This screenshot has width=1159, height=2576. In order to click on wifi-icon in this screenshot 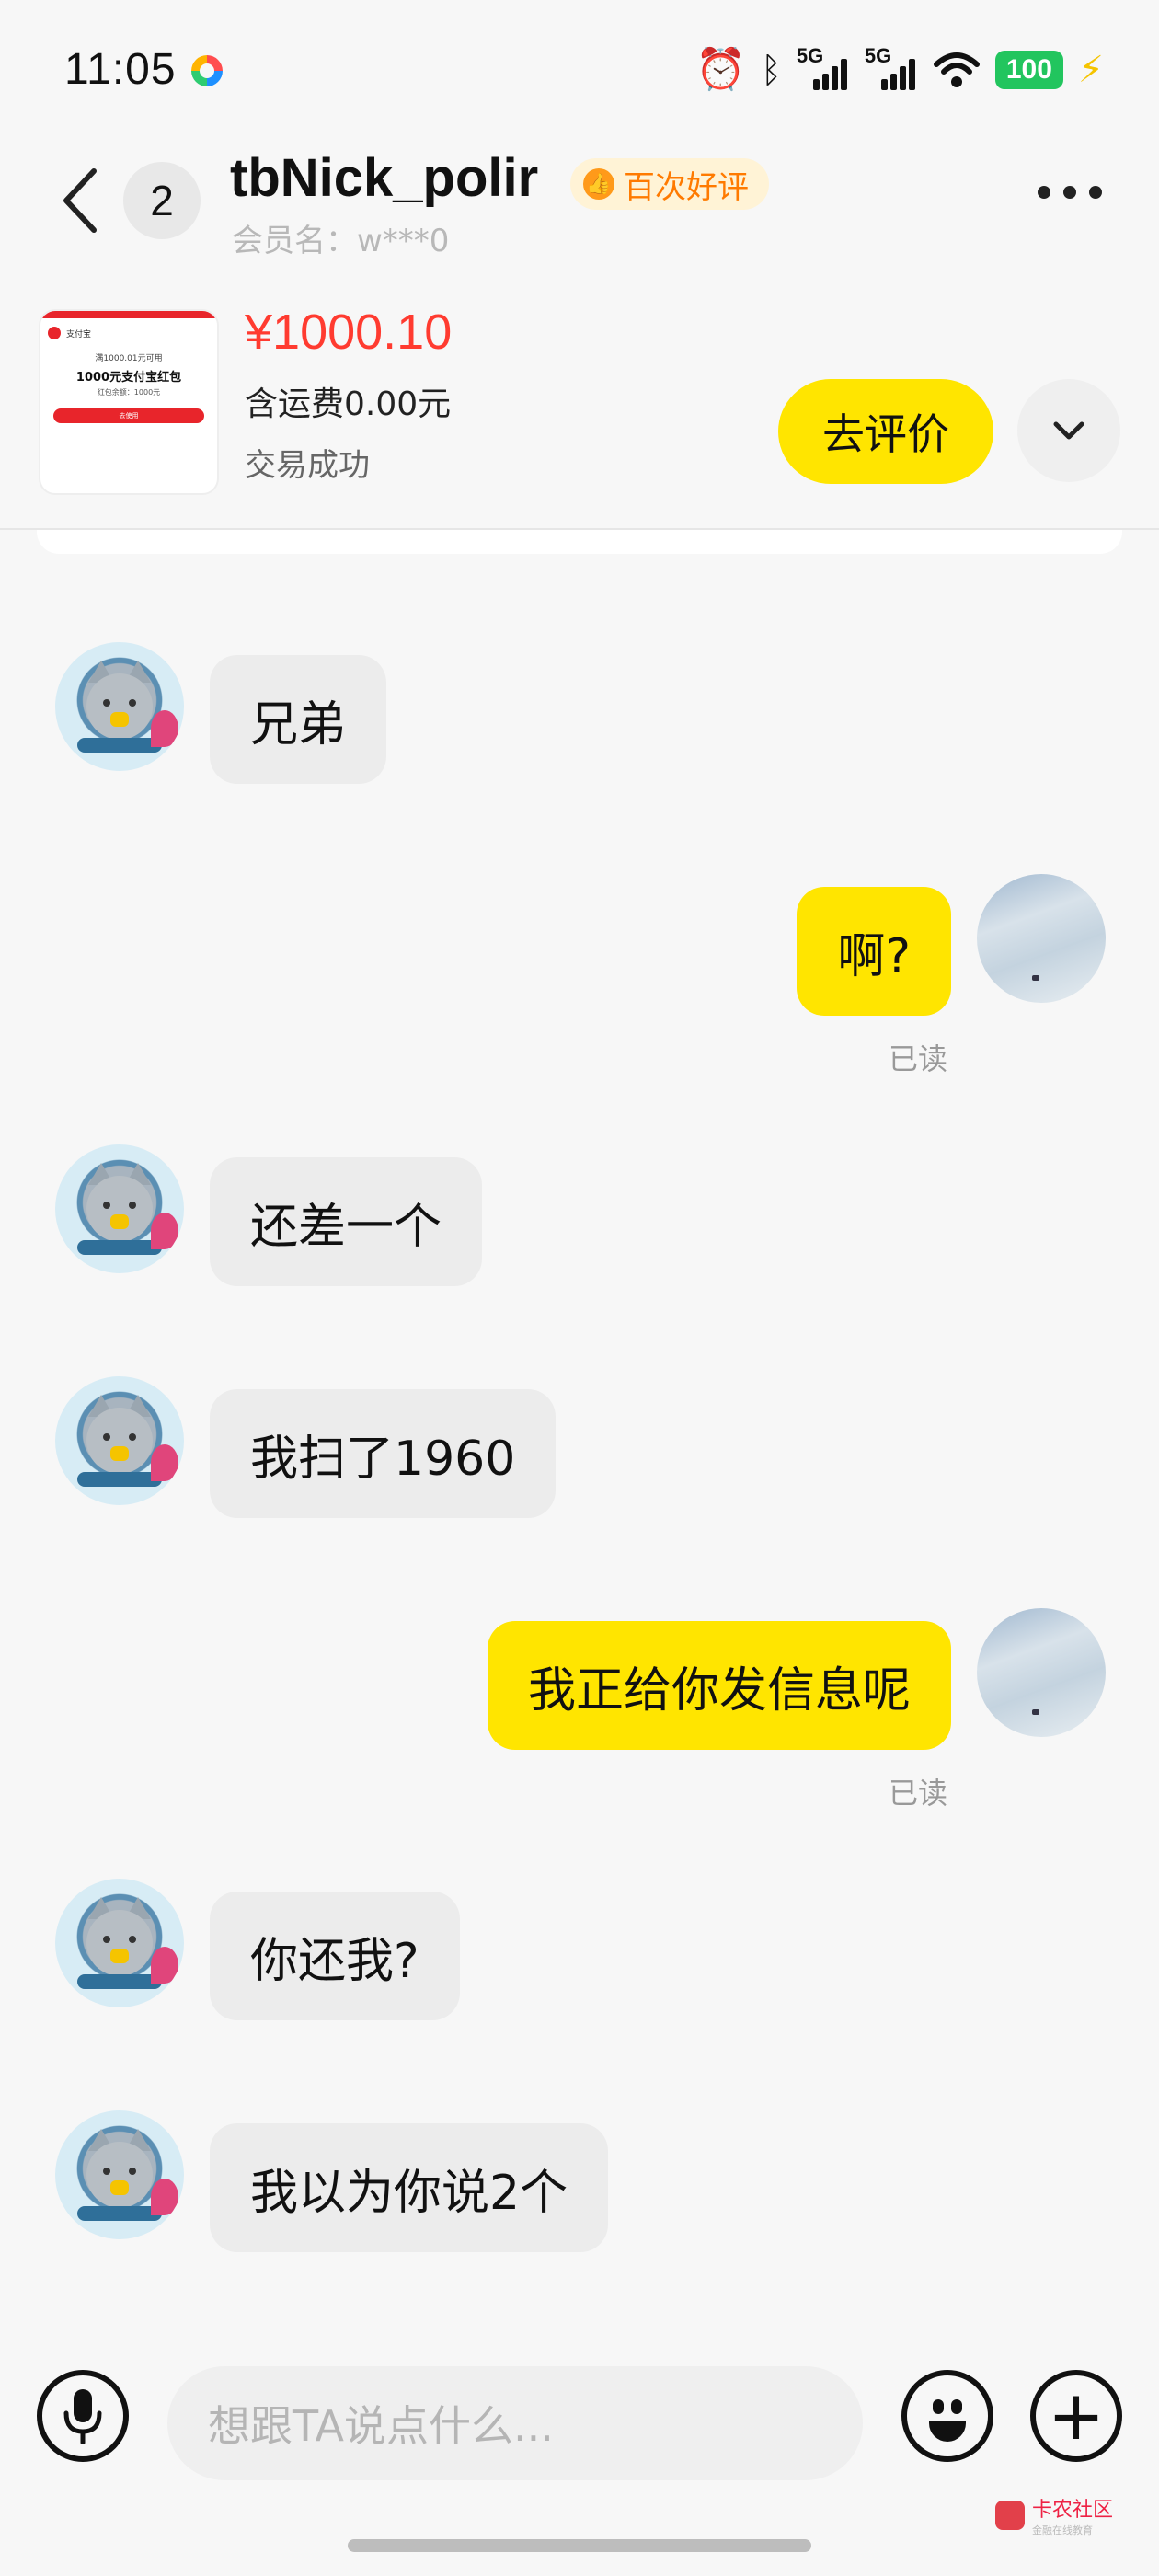, I will do `click(956, 69)`.